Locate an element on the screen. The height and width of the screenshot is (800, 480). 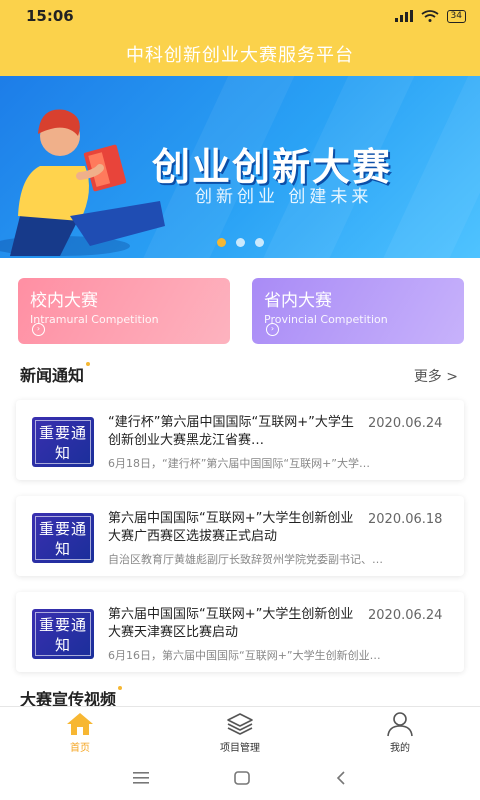
tab-label: 我的 is located at coordinates (400, 748).